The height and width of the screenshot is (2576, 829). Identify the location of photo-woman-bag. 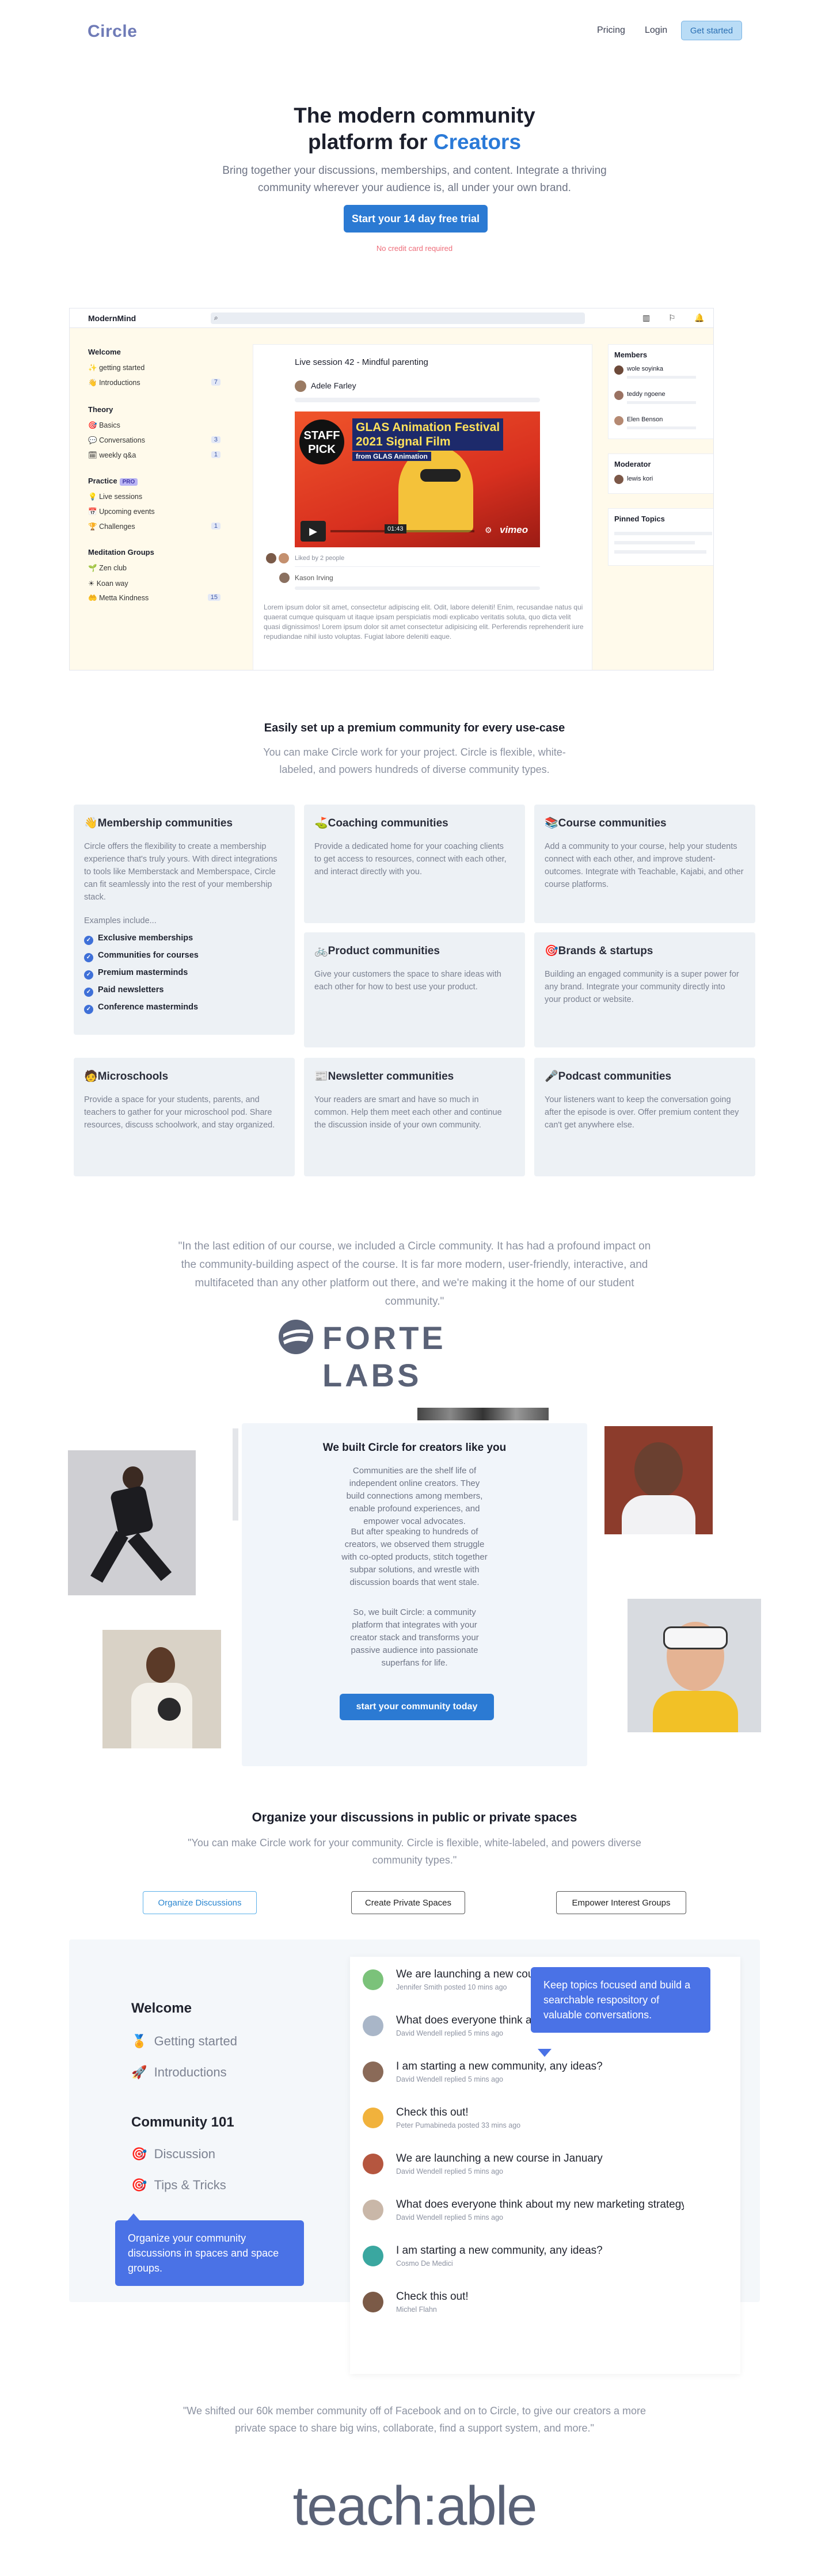
(161, 1689).